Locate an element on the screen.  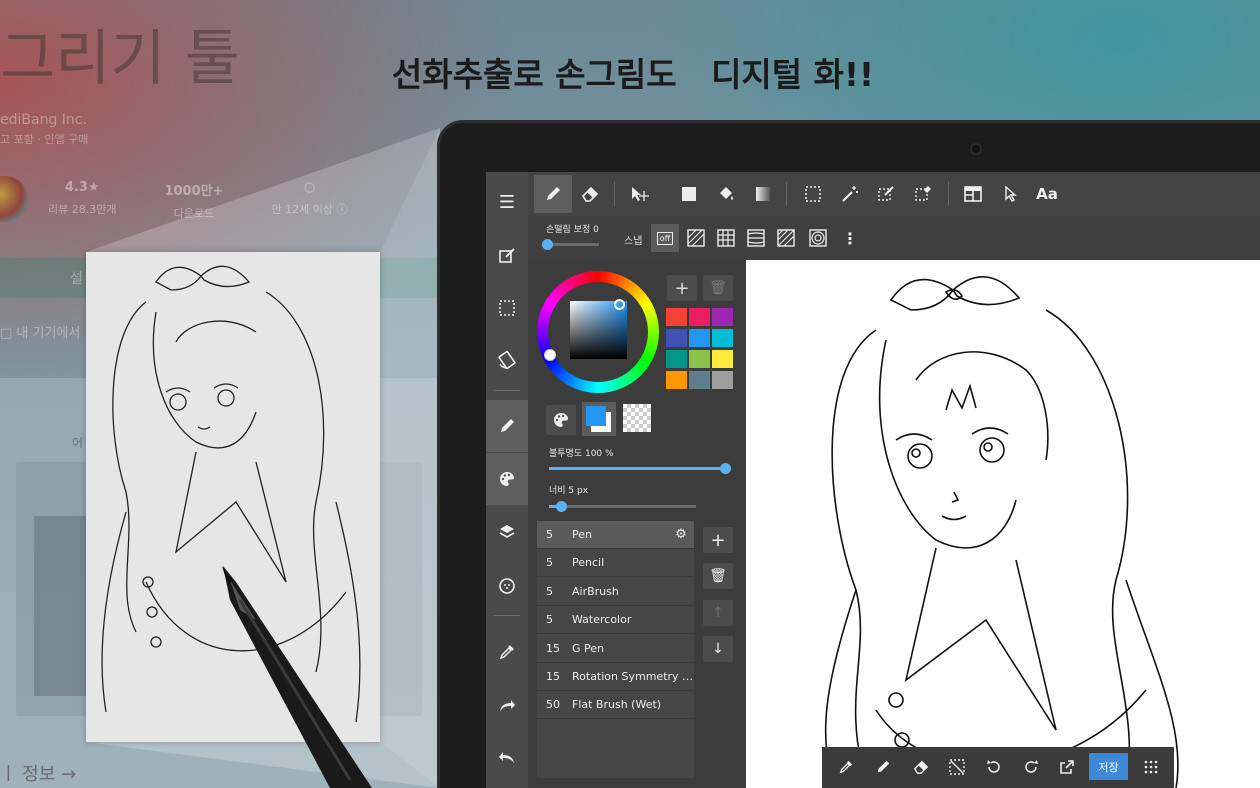
more-options-icon: ⋮ is located at coordinates (850, 238).